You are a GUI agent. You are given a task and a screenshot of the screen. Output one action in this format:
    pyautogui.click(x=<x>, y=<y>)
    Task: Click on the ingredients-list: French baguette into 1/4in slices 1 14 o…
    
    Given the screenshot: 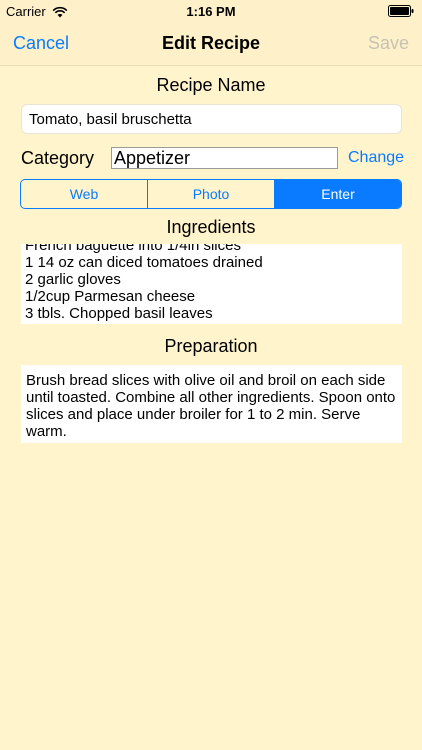 What is the action you would take?
    pyautogui.click(x=144, y=283)
    